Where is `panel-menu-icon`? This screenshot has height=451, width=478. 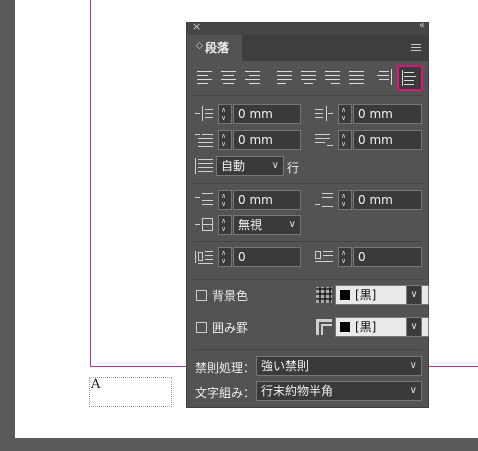
panel-menu-icon is located at coordinates (416, 48).